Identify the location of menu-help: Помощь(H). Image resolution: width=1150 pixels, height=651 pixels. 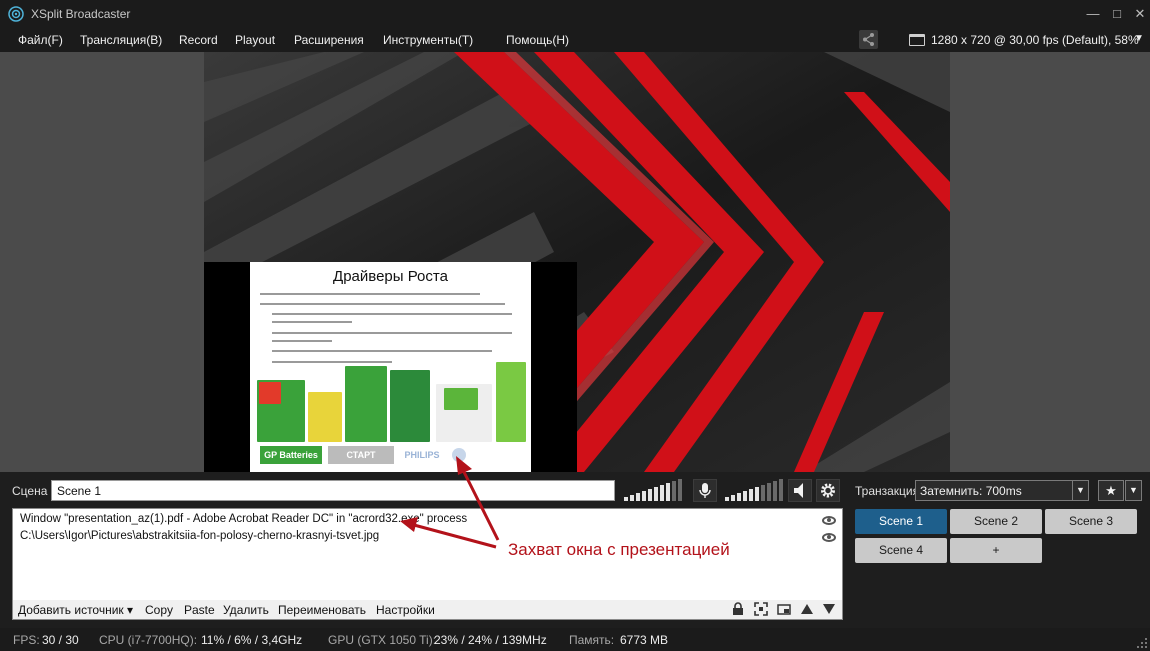
(537, 40).